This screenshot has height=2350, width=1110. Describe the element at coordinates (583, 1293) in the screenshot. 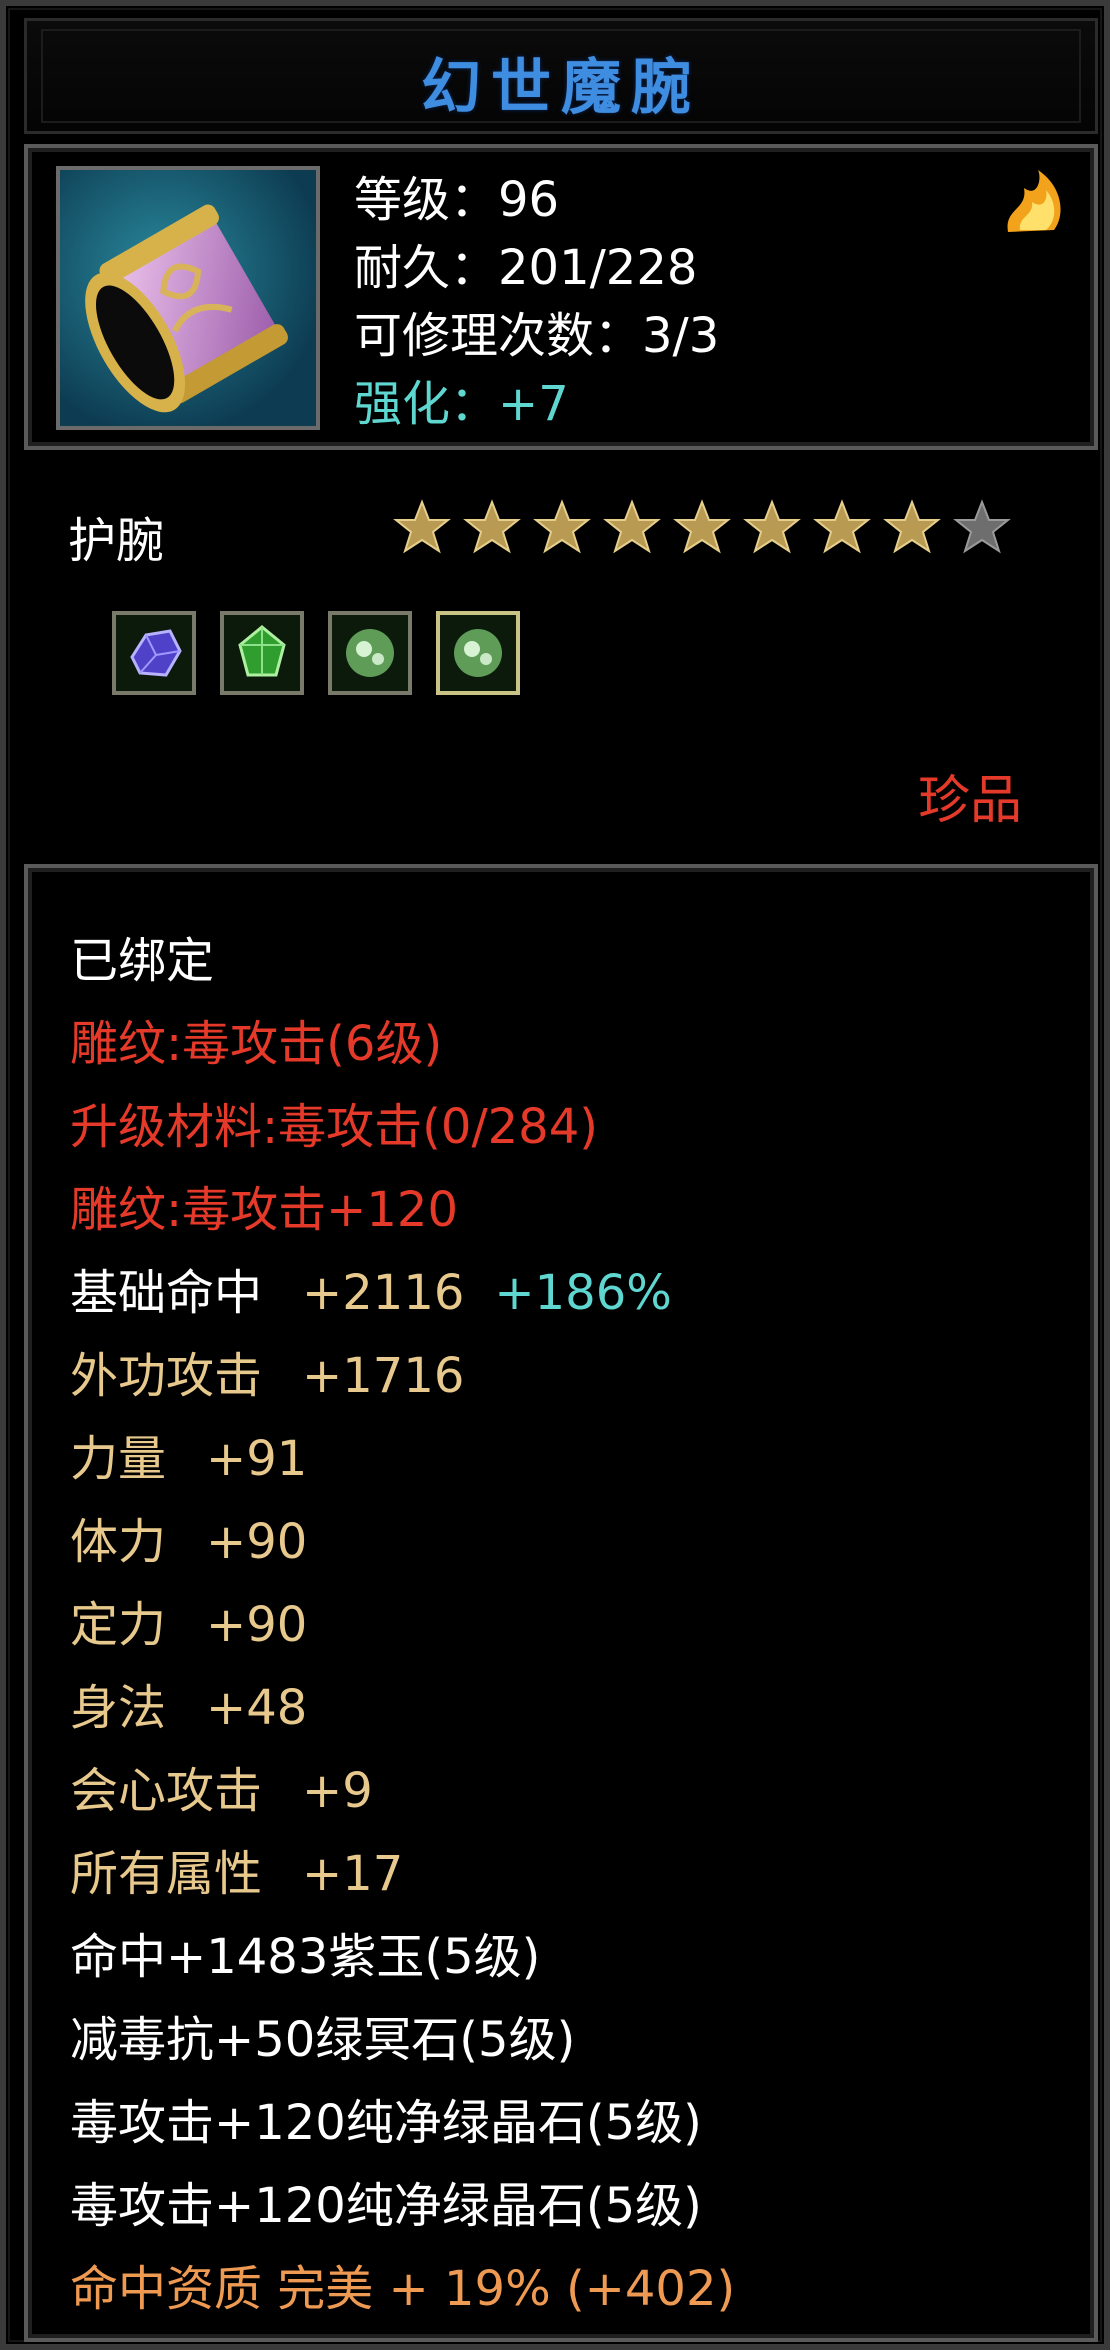

I see `attribute-percent: +186%` at that location.